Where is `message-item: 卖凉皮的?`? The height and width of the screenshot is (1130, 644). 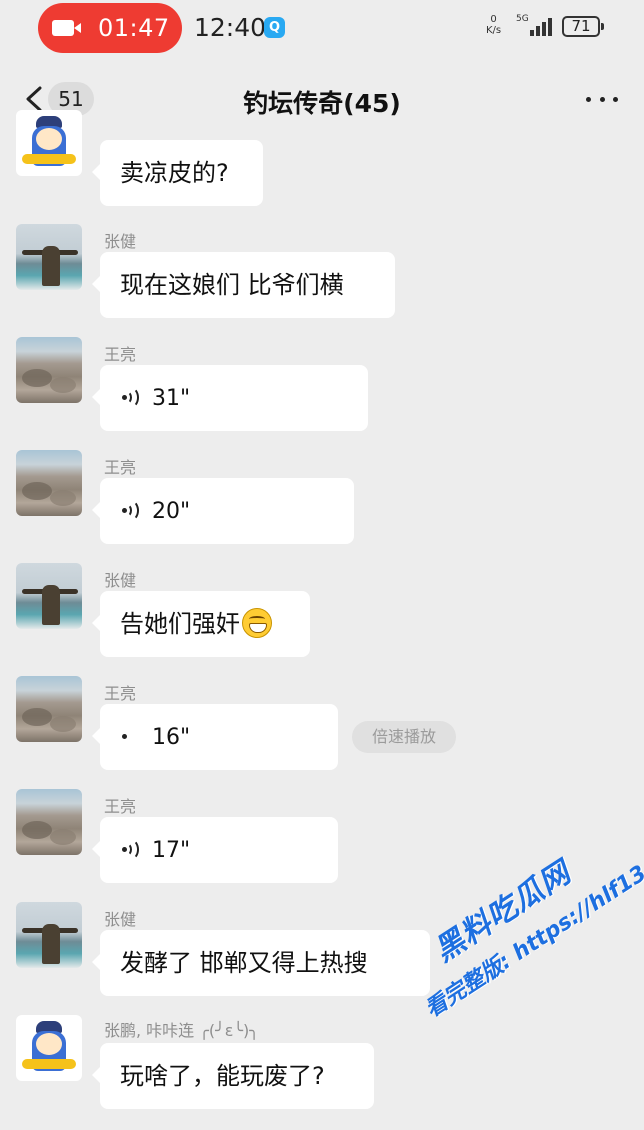
message-item: 卖凉皮的? is located at coordinates (322, 158).